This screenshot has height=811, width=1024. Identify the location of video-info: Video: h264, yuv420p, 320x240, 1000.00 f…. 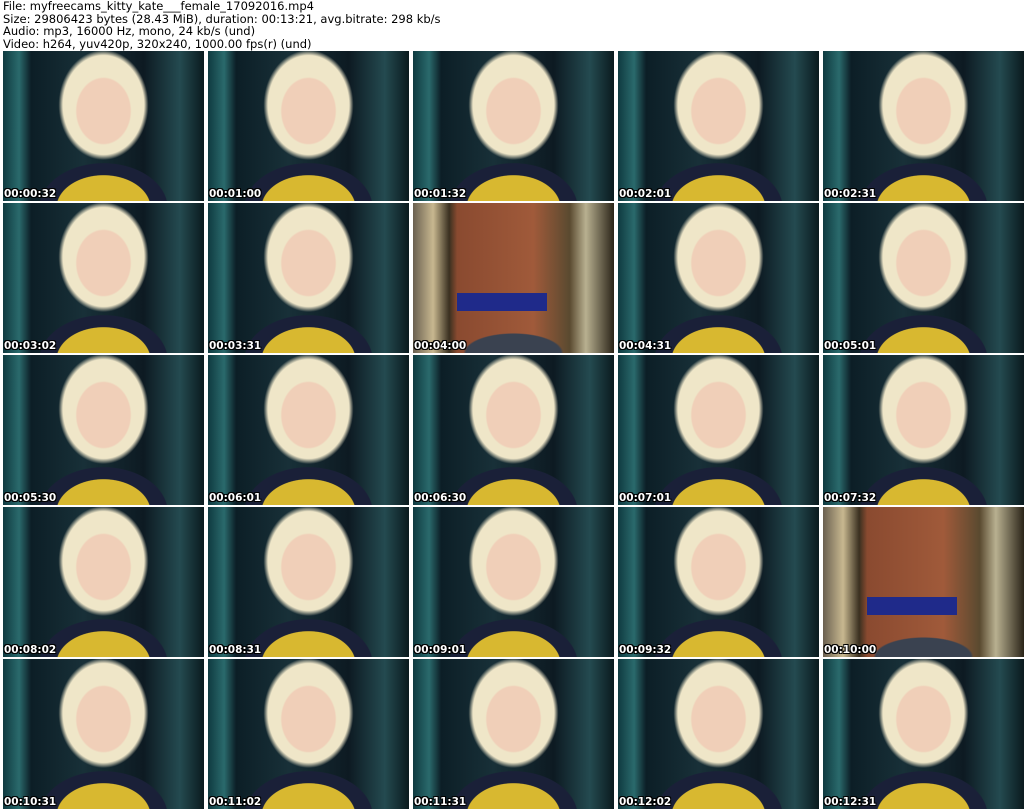
(157, 43).